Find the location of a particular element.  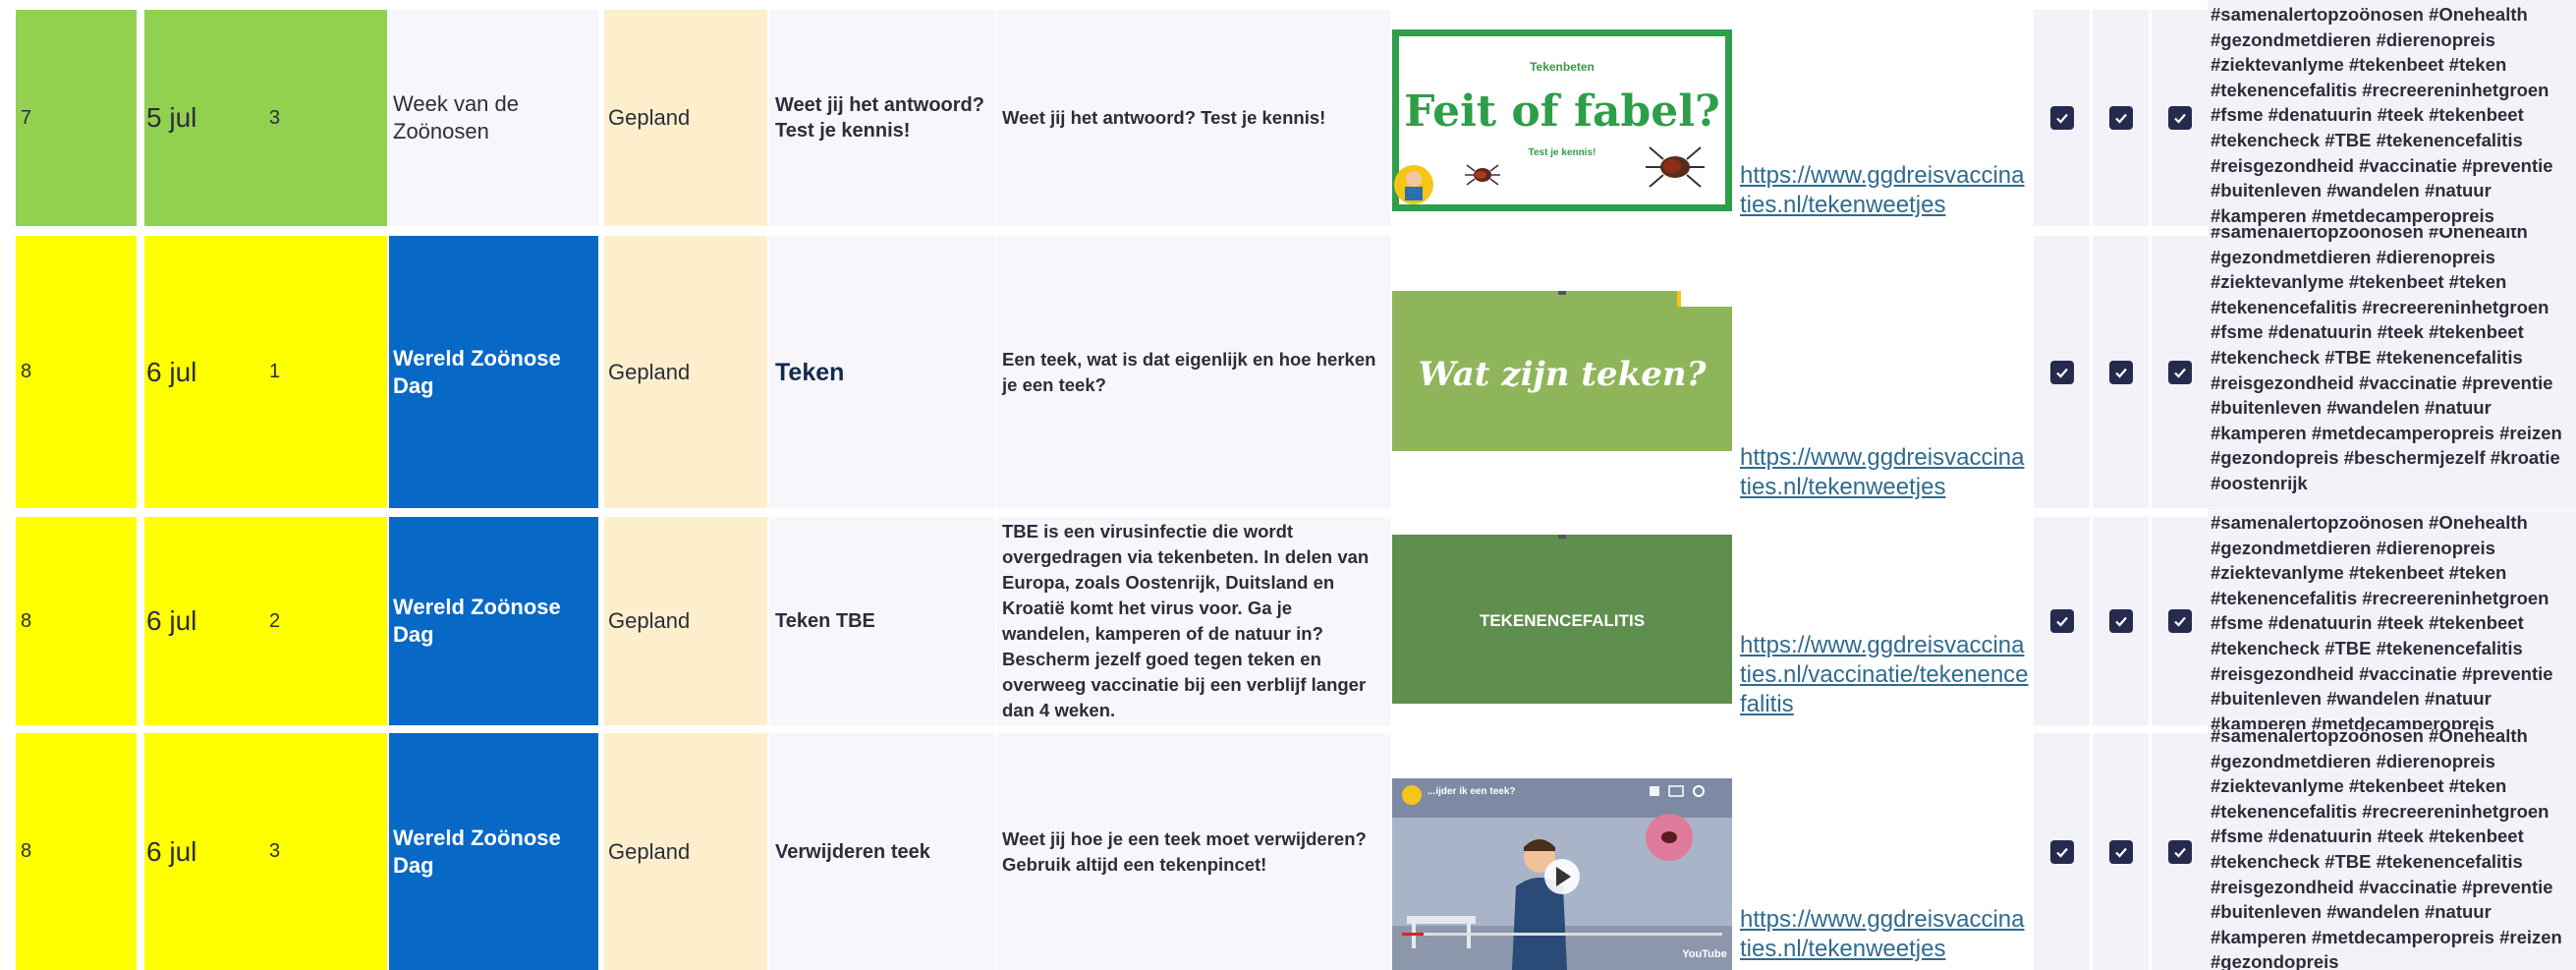

date-cell: 6 jul 1 is located at coordinates (265, 372).